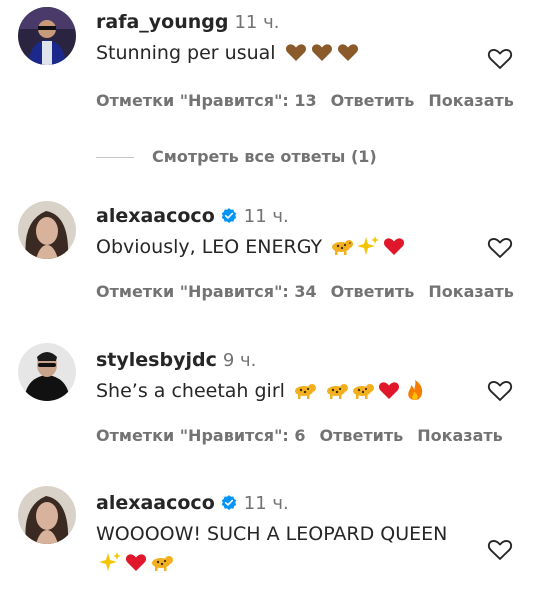  I want to click on likes-count: Отметки "Нравится": 6, so click(201, 435).